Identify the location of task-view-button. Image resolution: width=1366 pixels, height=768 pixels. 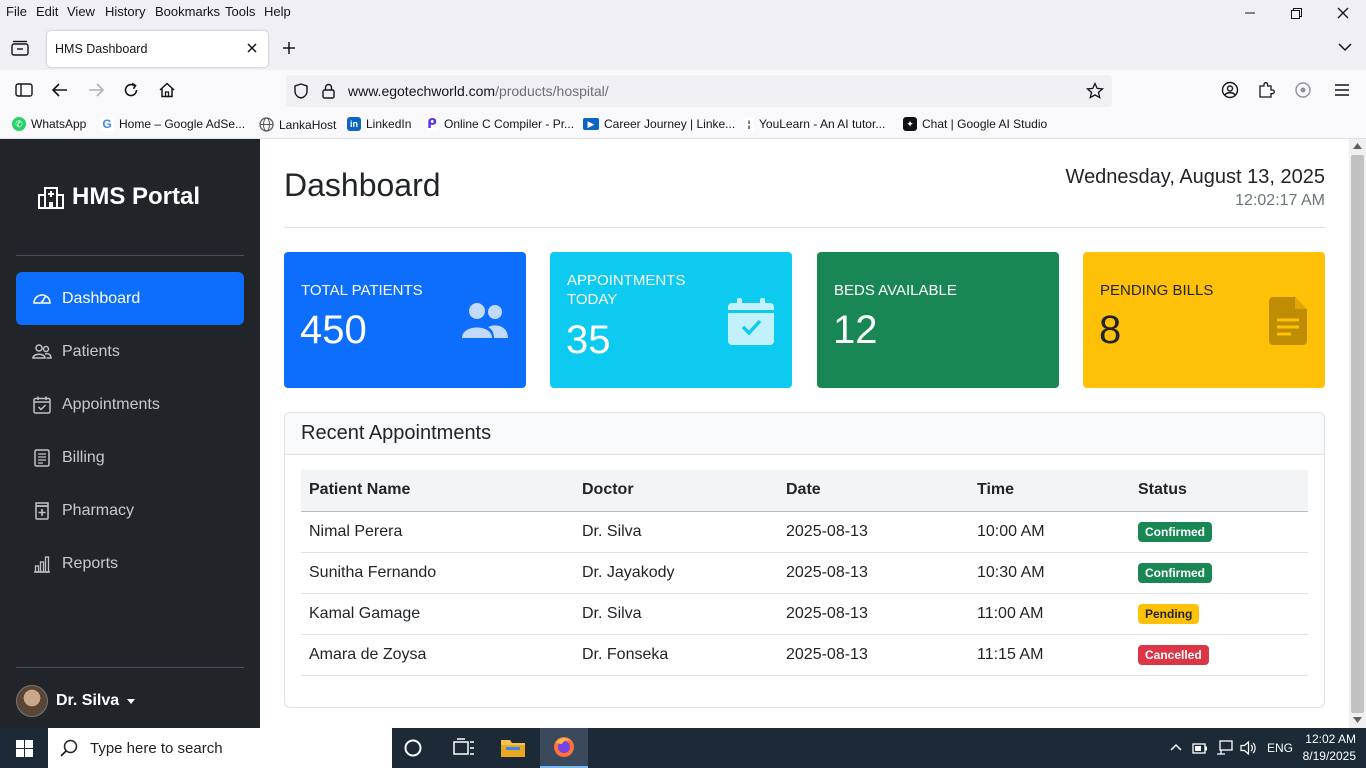
(464, 750).